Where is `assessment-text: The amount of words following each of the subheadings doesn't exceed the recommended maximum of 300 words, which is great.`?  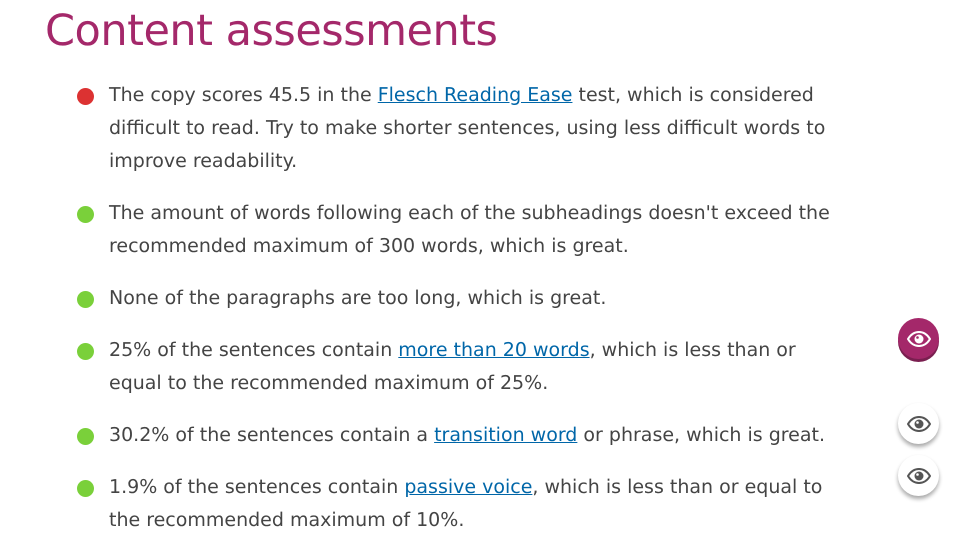 assessment-text: The amount of words following each of the subheadings doesn't exceed the recommended maximum of 300 words, which is great. is located at coordinates (470, 230).